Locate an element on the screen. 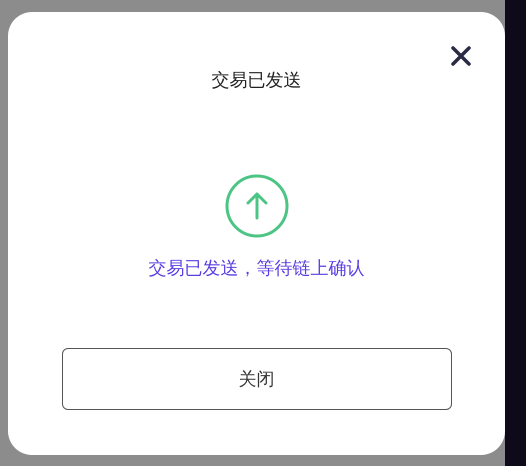 The height and width of the screenshot is (466, 526). close-icon is located at coordinates (461, 56).